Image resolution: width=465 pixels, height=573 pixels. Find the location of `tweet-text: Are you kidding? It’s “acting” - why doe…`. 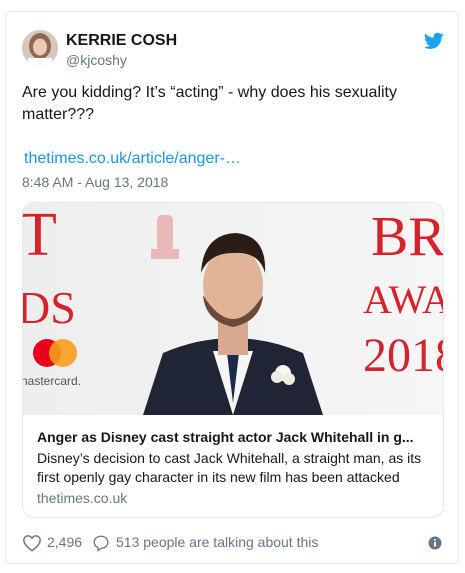

tweet-text: Are you kidding? It’s “acting” - why doe… is located at coordinates (209, 103).